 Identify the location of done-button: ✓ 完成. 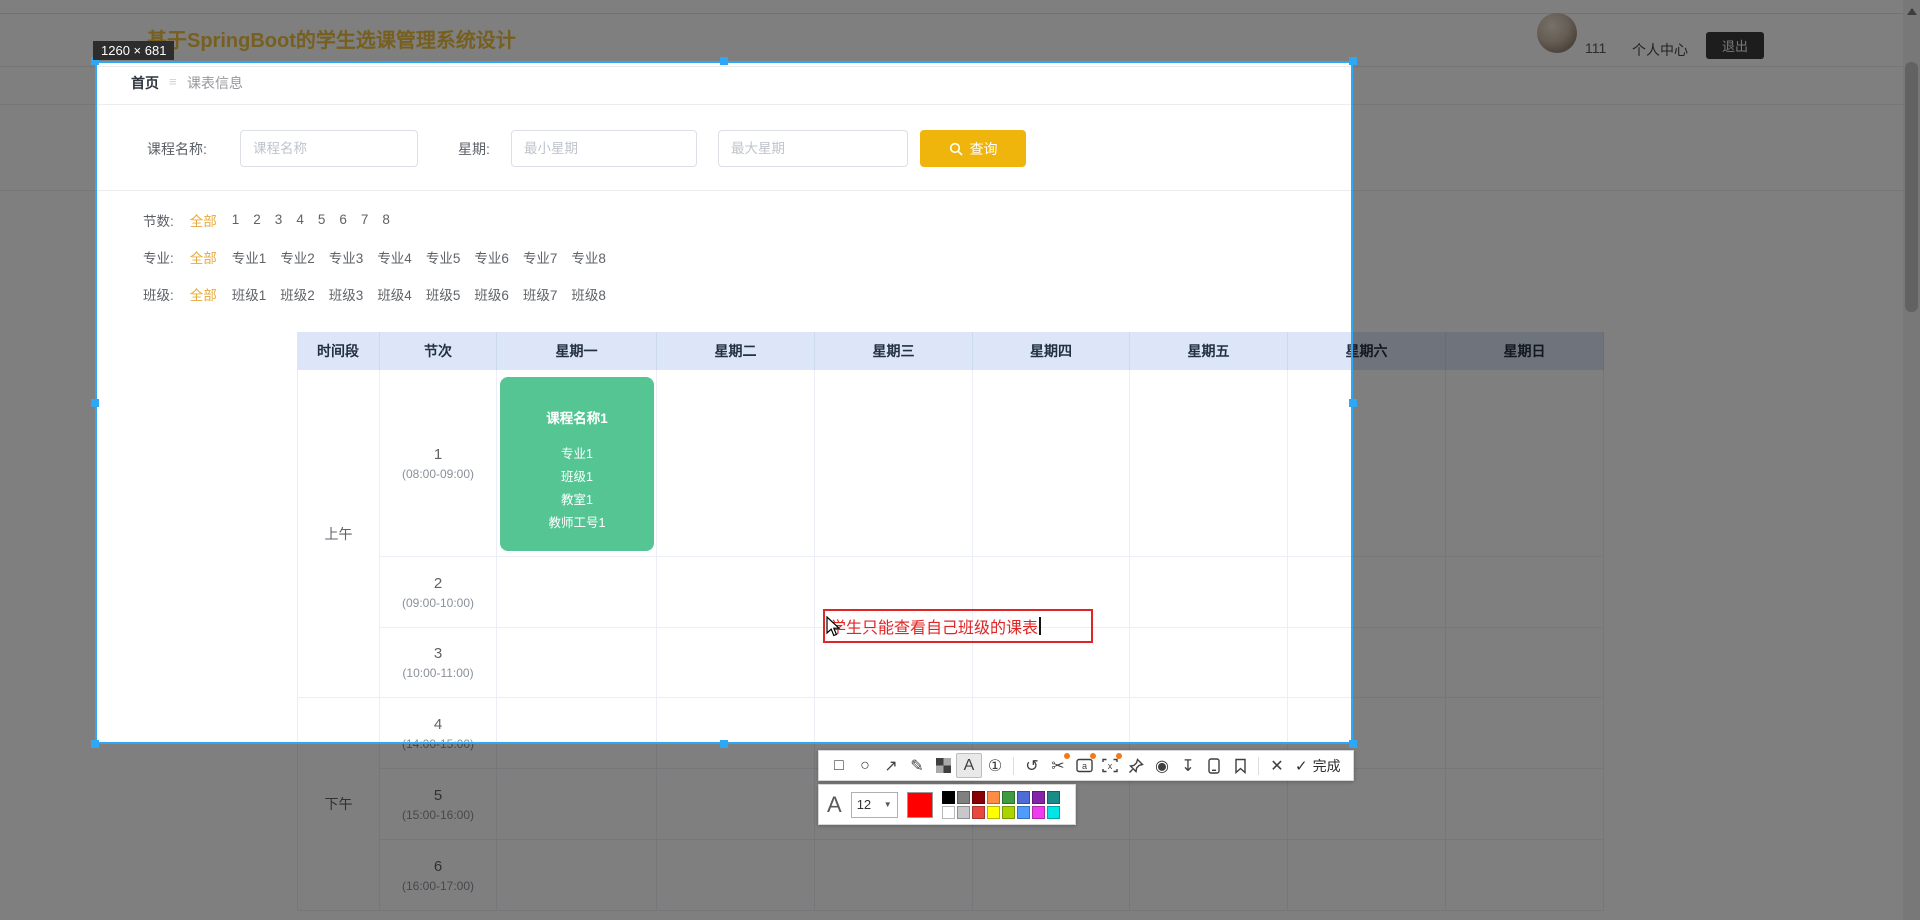
(1318, 766).